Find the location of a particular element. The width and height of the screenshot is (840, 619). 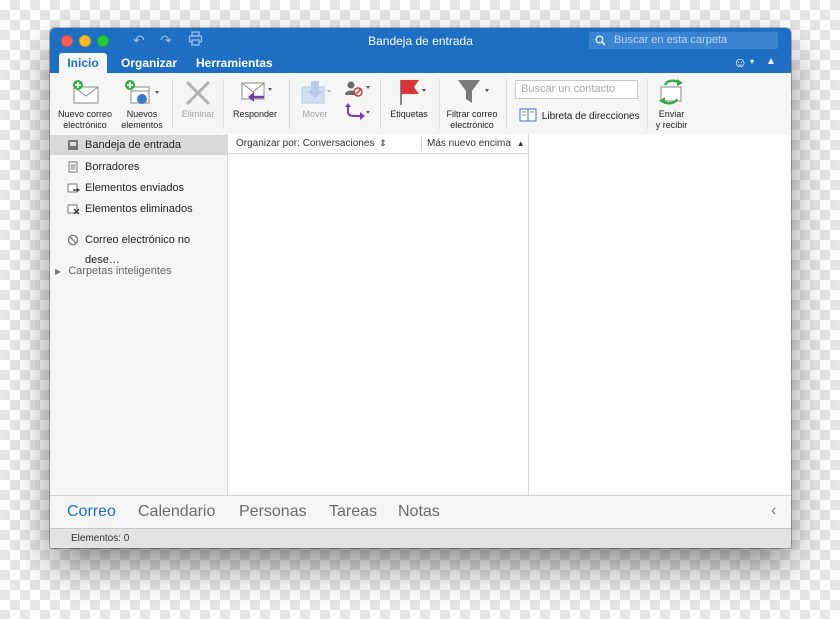

nav-mail: Correo is located at coordinates (91, 512).